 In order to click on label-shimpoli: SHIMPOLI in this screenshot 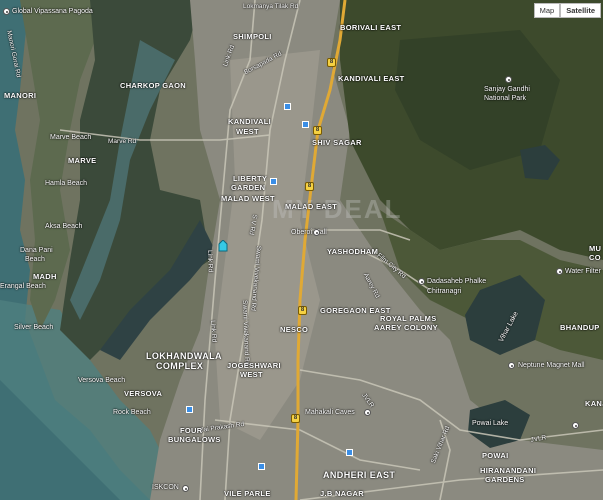, I will do `click(252, 36)`.